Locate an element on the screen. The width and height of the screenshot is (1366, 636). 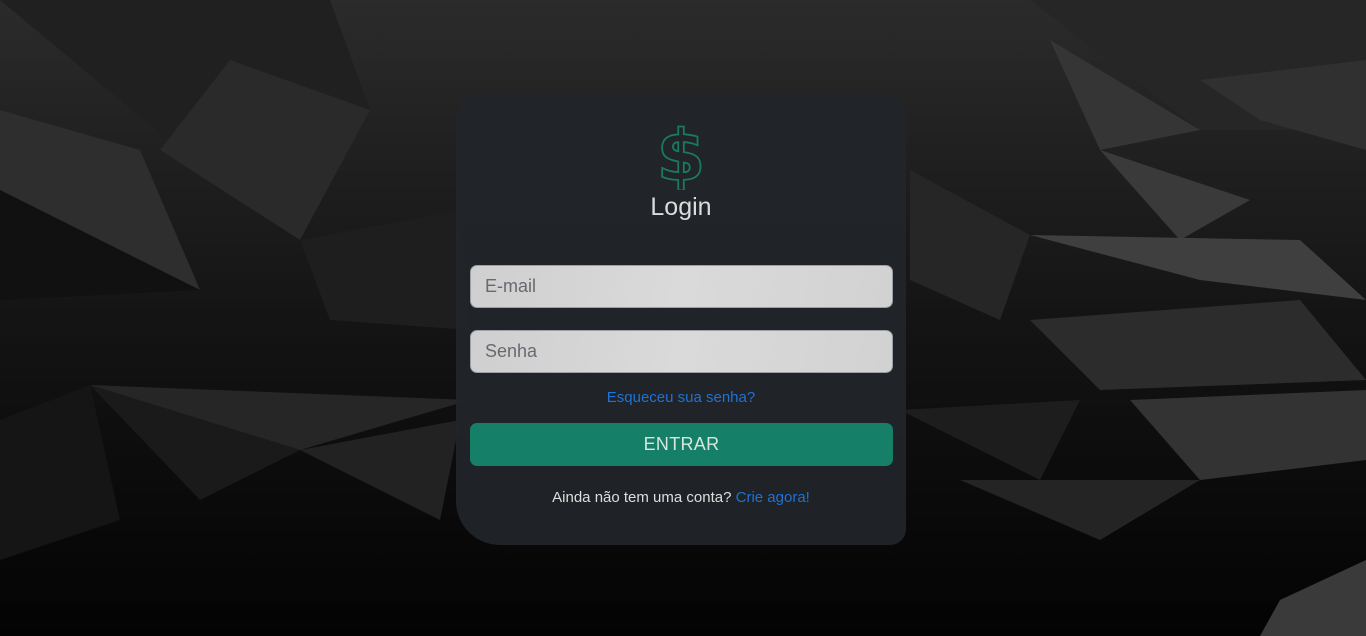
signup-row: Ainda não tem uma conta? Crie agora! is located at coordinates (681, 498).